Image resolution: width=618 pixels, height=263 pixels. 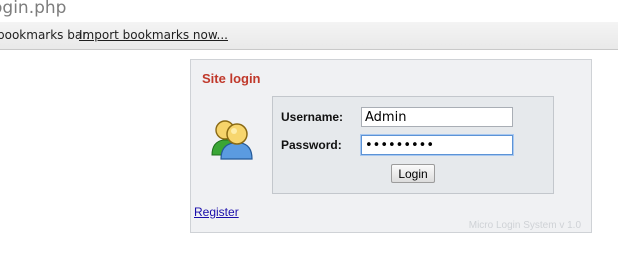 I want to click on username-field, so click(x=437, y=117).